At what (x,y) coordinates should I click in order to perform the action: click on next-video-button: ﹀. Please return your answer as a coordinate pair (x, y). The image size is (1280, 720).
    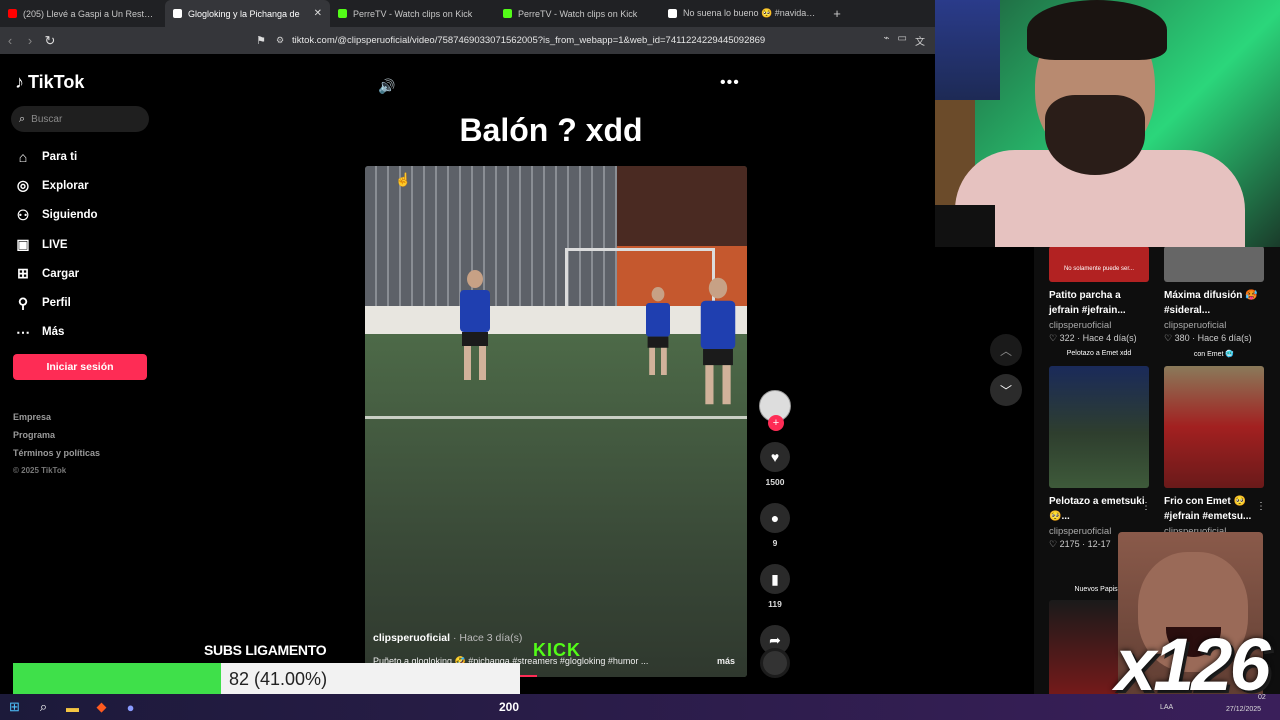
    Looking at the image, I should click on (1006, 390).